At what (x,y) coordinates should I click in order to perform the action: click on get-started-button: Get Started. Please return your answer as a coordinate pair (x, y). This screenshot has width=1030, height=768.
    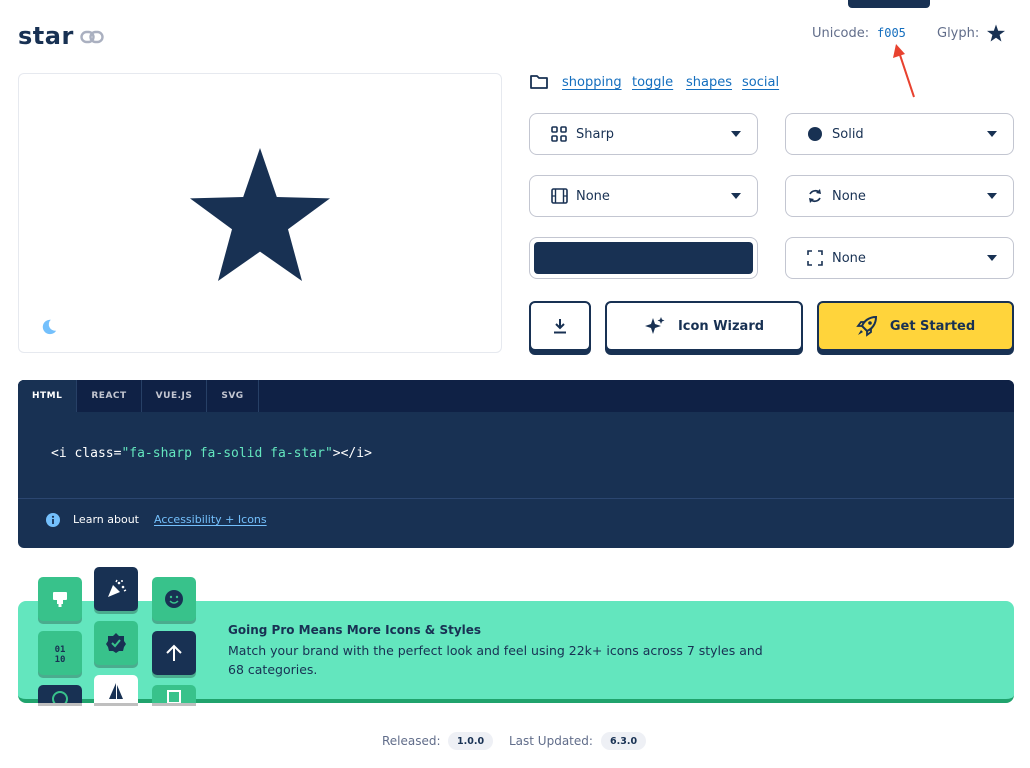
    Looking at the image, I should click on (915, 326).